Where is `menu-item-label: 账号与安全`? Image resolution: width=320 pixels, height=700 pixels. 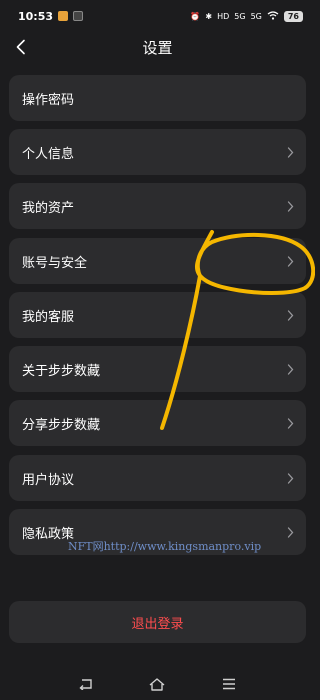 menu-item-label: 账号与安全 is located at coordinates (55, 263).